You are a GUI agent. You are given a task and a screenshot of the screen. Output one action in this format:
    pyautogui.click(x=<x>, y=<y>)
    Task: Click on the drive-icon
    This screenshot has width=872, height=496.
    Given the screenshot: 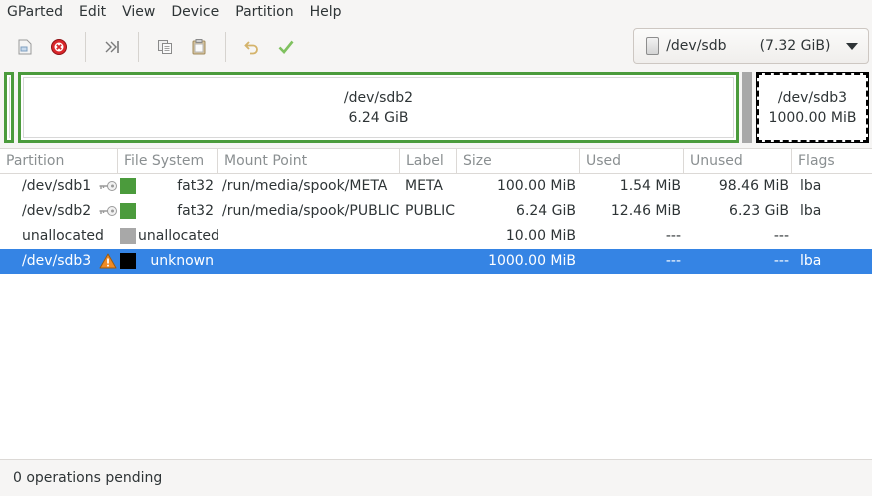 What is the action you would take?
    pyautogui.click(x=653, y=46)
    